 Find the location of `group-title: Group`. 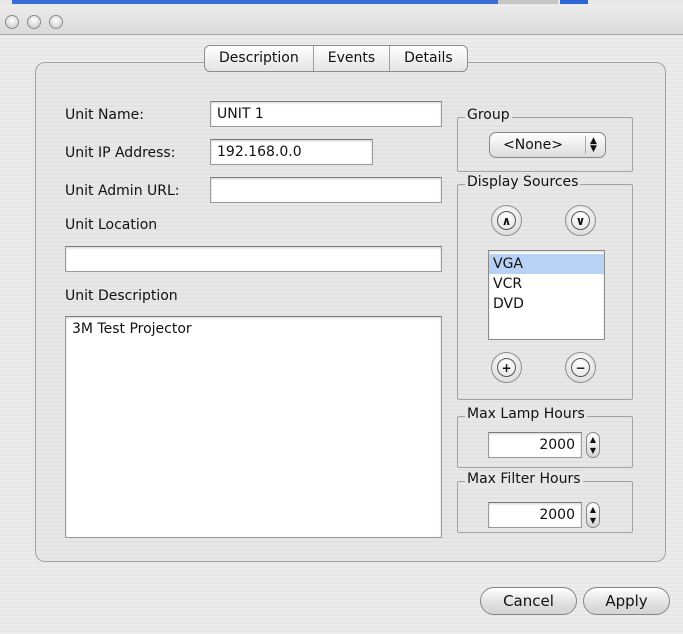

group-title: Group is located at coordinates (488, 115).